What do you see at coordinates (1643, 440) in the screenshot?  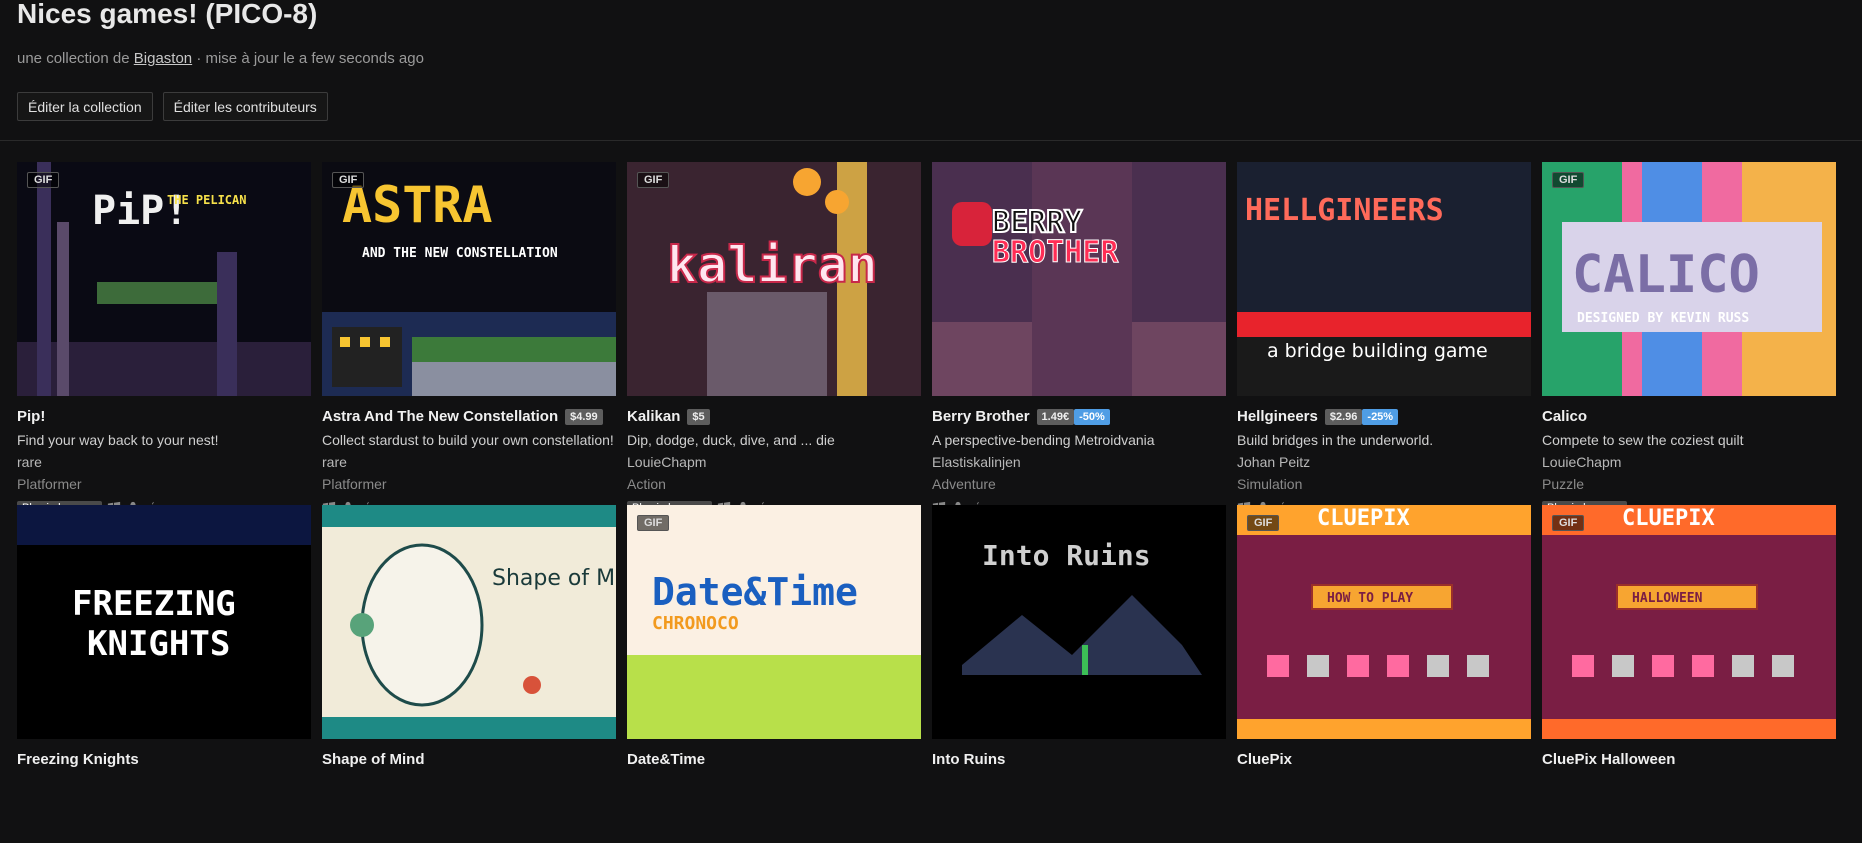 I see `game-description: Compete to sew the coziest quilt` at bounding box center [1643, 440].